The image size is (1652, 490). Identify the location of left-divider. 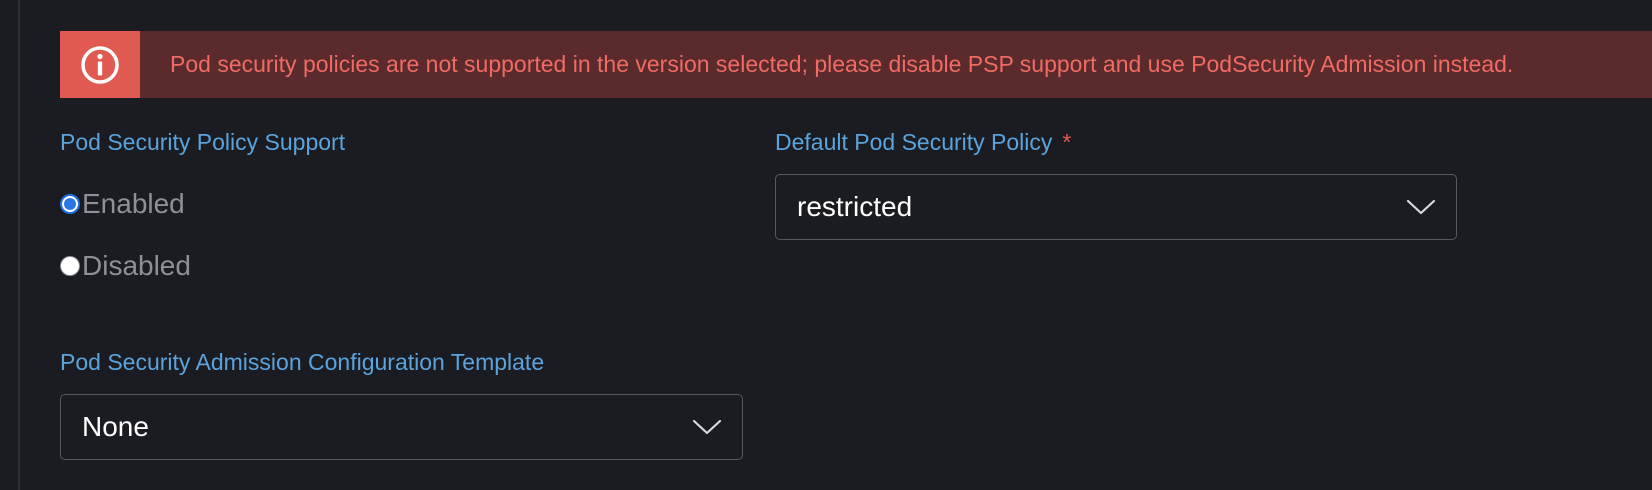
(19, 245).